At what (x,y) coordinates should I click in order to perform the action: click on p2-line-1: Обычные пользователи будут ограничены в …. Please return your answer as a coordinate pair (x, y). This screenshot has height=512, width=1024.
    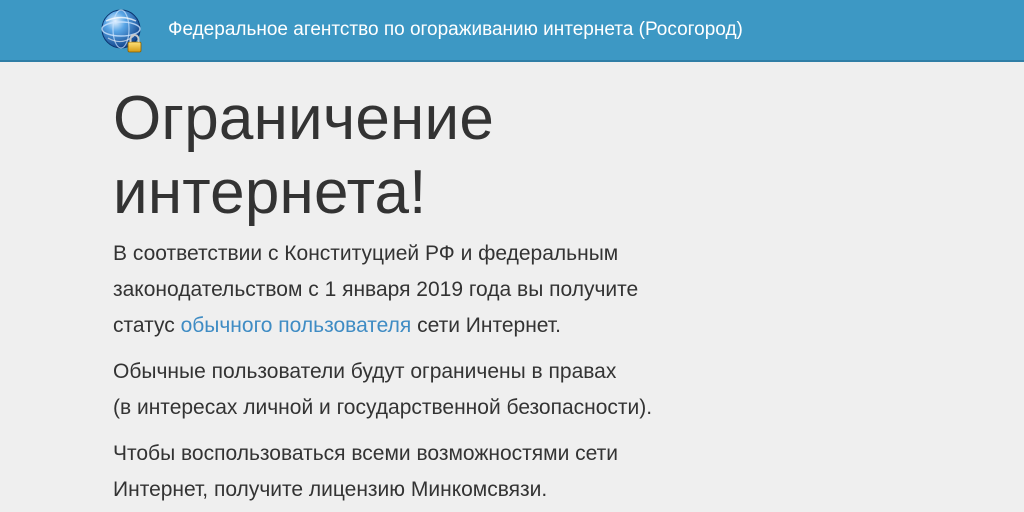
    Looking at the image, I should click on (365, 371).